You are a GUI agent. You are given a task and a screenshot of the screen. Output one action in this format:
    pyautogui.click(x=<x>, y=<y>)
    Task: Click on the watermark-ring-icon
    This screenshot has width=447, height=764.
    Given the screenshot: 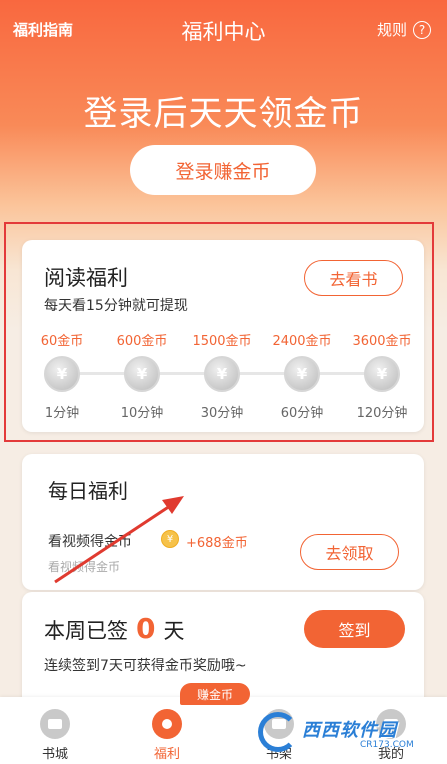 What is the action you would take?
    pyautogui.click(x=278, y=732)
    